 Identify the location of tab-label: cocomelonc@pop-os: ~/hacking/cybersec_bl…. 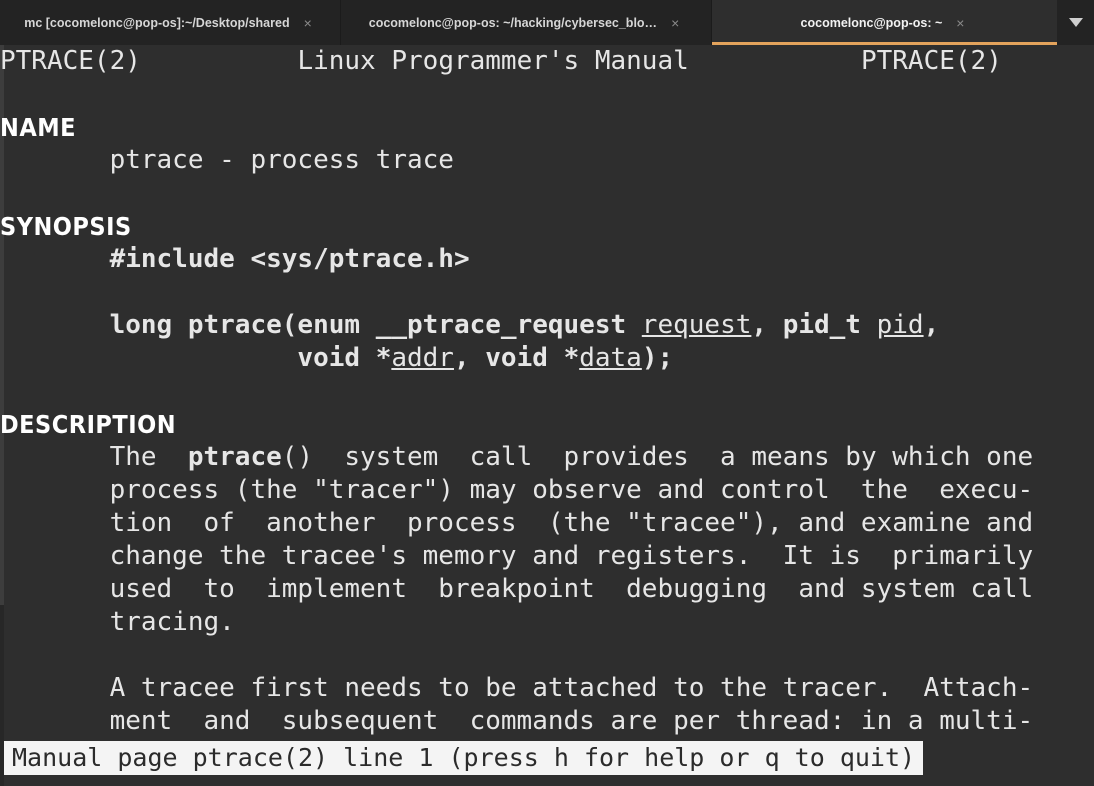
(513, 22).